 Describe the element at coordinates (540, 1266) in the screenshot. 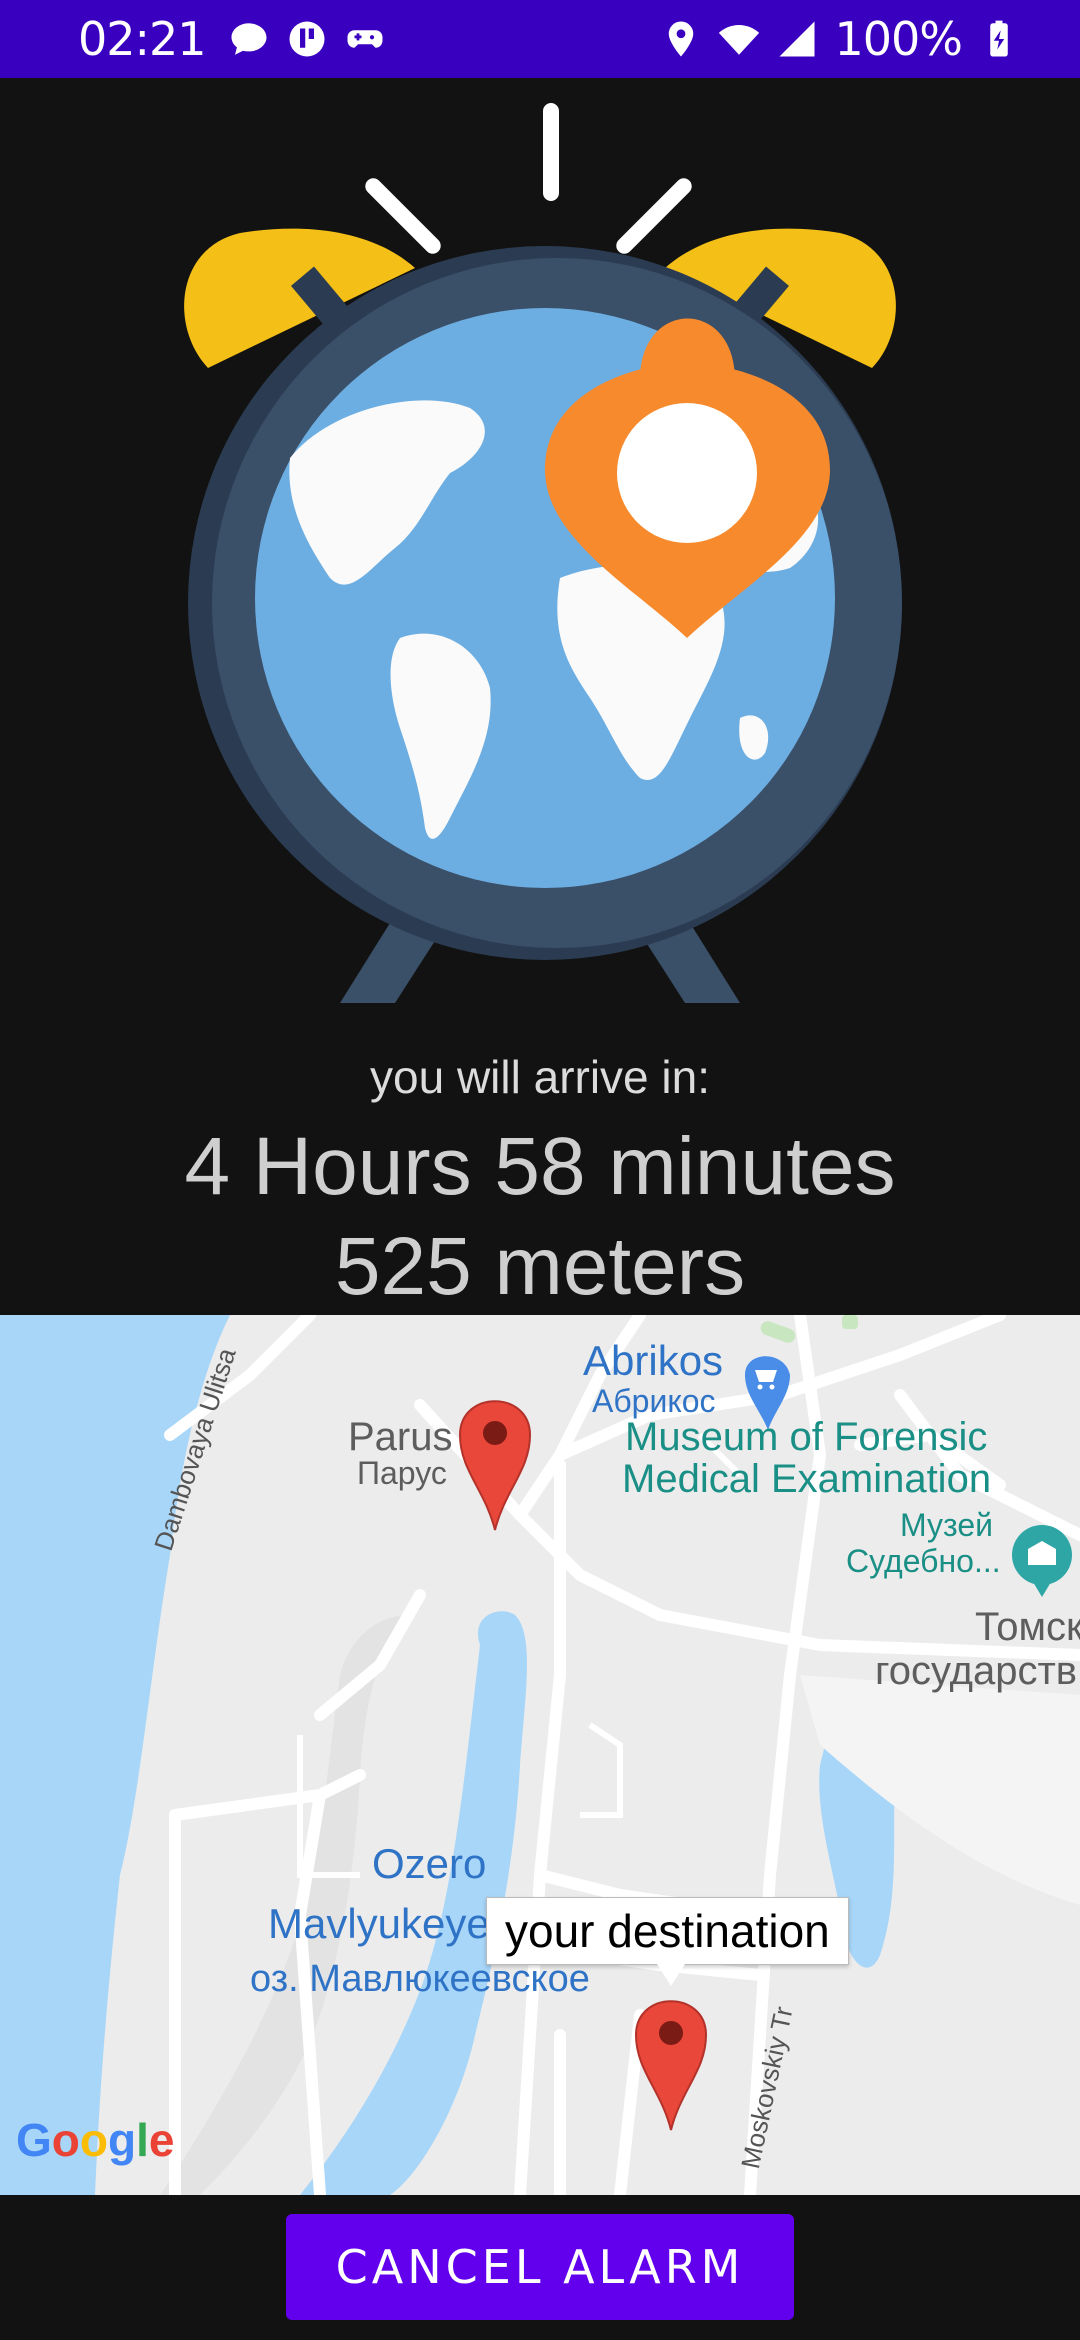

I see `arrival-distance: 525 meters` at that location.